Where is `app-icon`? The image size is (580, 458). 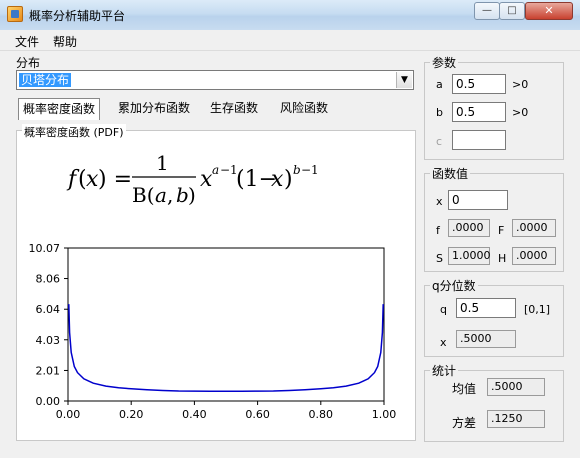
app-icon is located at coordinates (15, 14).